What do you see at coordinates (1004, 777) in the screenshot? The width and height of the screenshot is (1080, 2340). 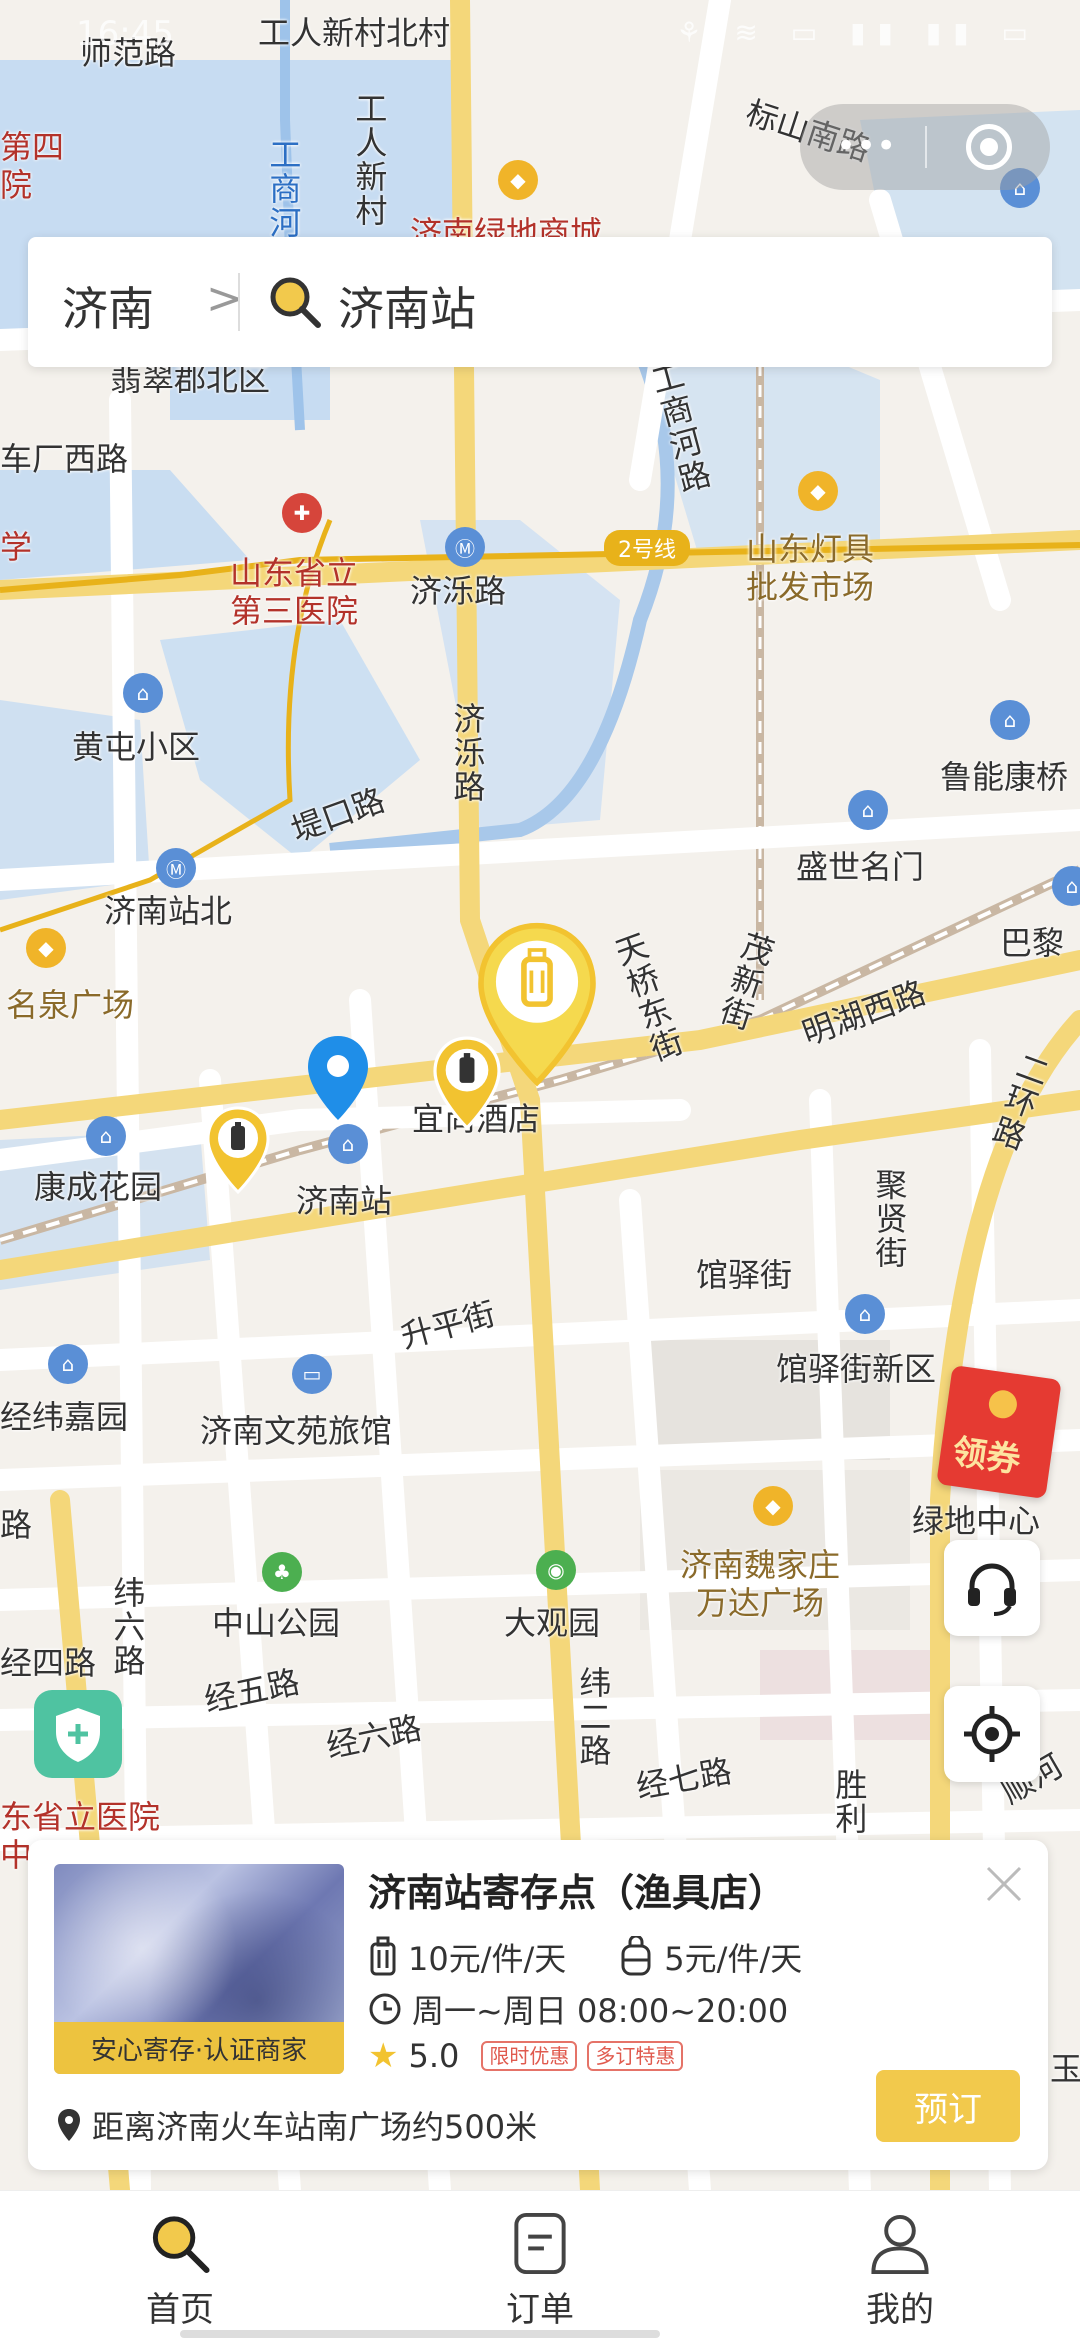 I see `map-label: 鲁能康桥` at bounding box center [1004, 777].